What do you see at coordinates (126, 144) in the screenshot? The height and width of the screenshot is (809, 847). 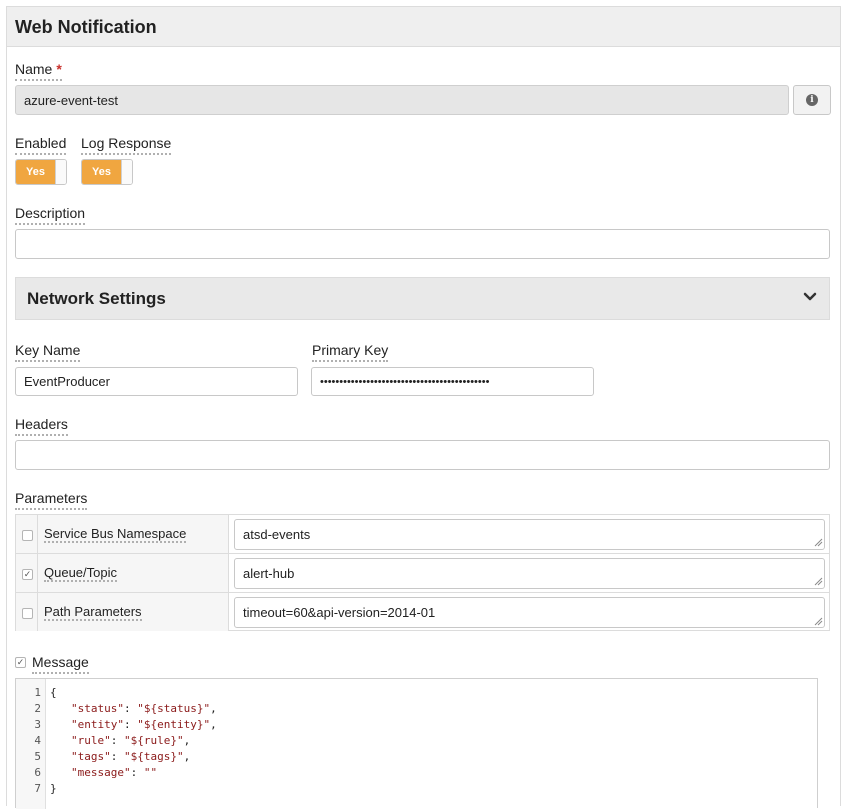 I see `log-response-label: Log Response` at bounding box center [126, 144].